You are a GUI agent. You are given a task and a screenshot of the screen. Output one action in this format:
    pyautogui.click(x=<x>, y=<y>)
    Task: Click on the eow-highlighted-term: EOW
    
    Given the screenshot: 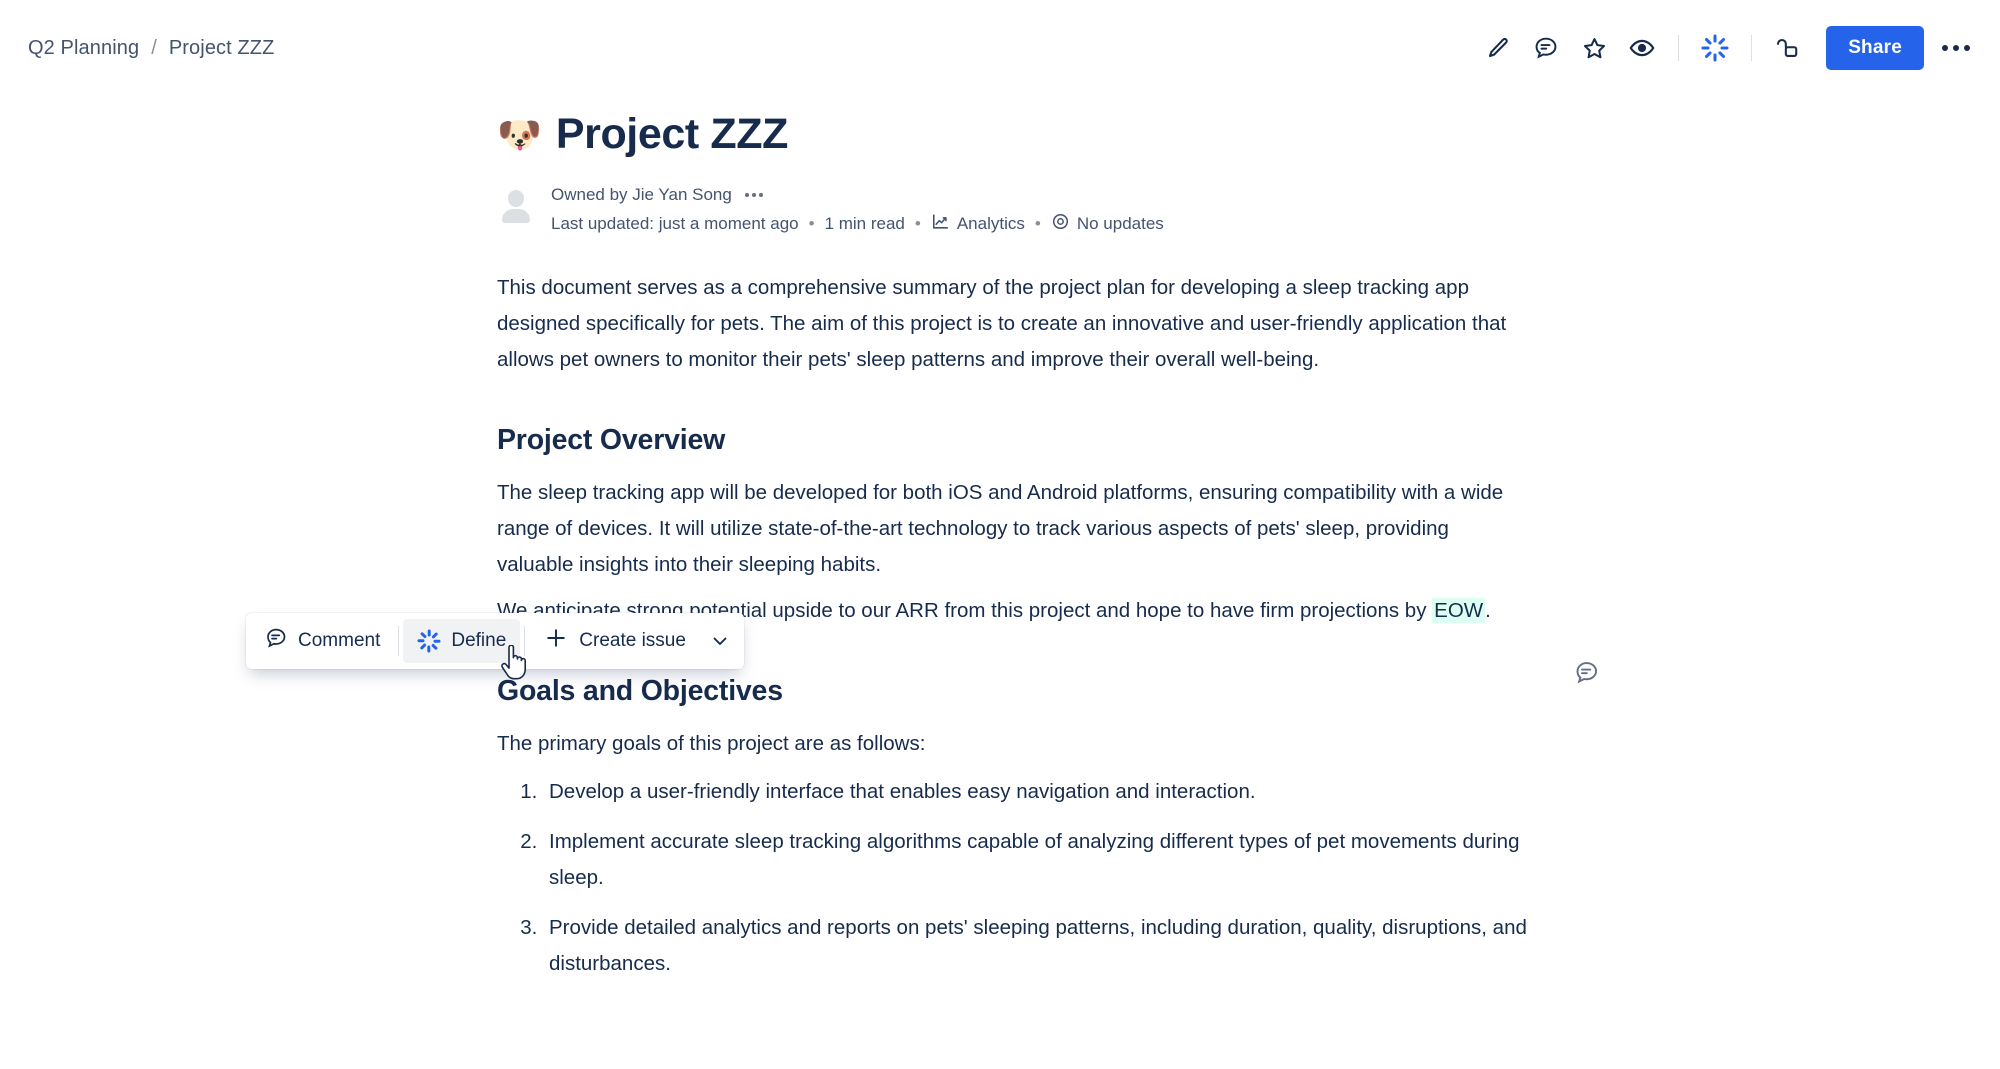 What is the action you would take?
    pyautogui.click(x=1459, y=610)
    